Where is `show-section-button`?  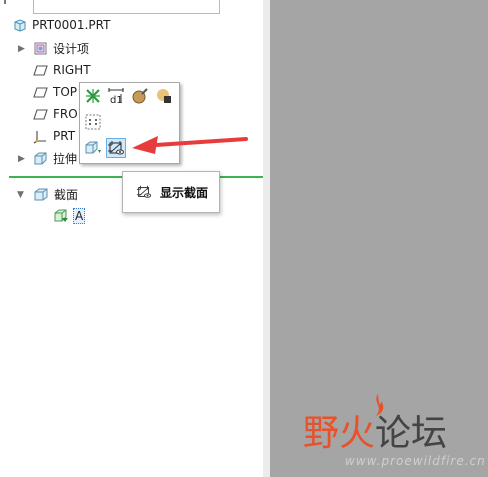 show-section-button is located at coordinates (116, 148).